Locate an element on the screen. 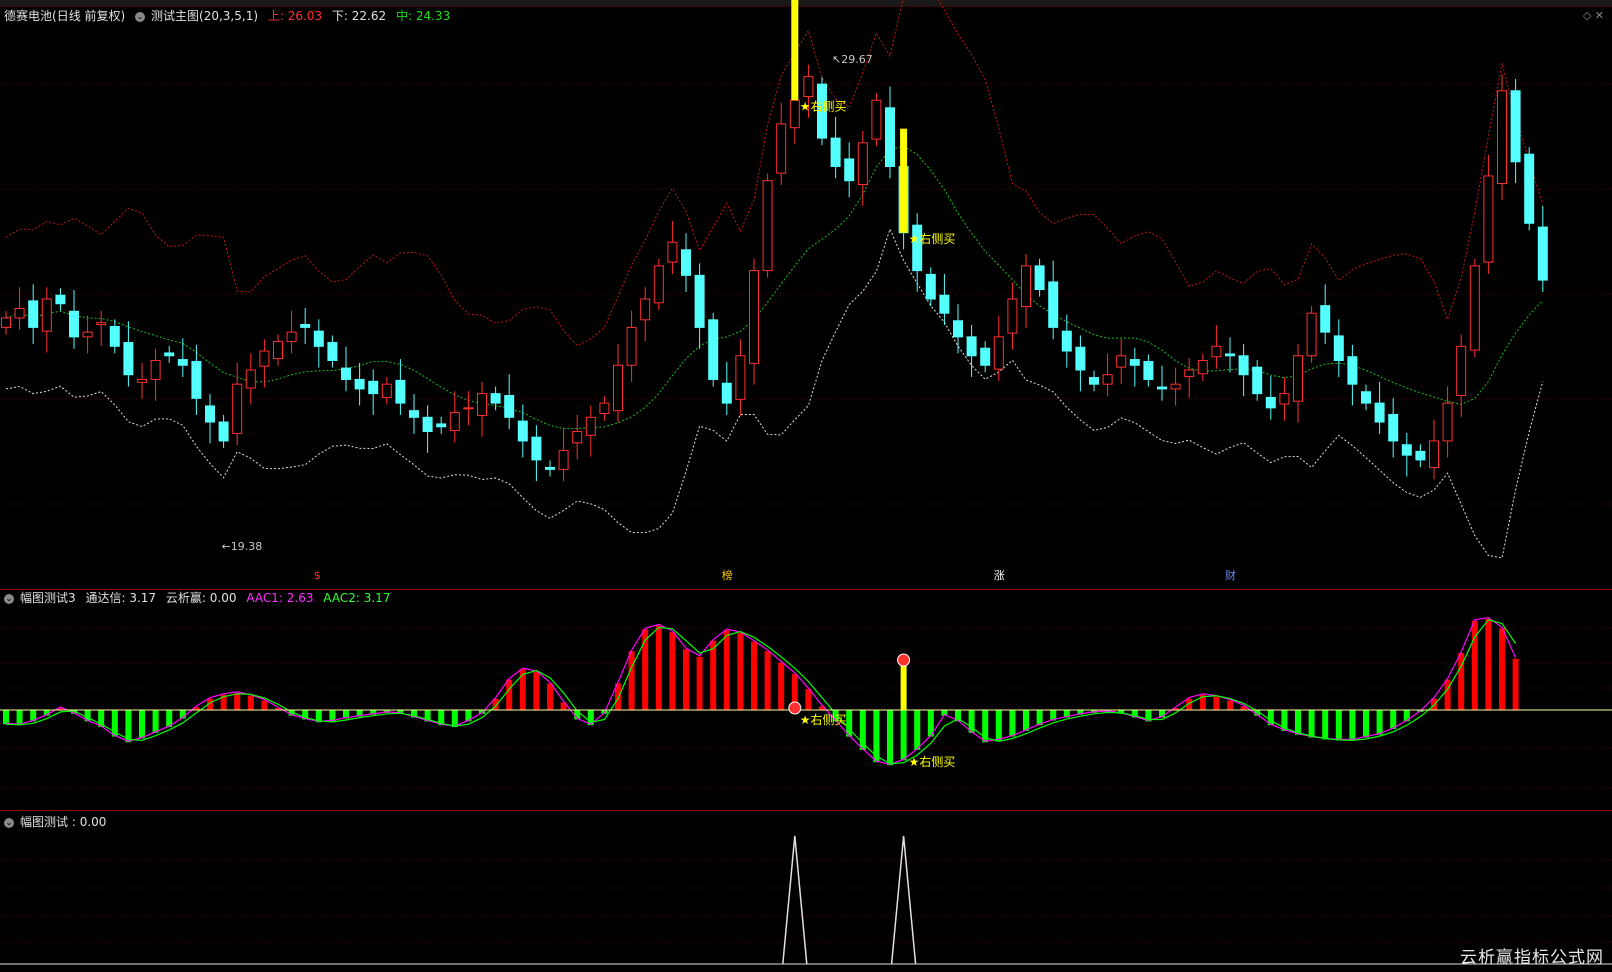 The image size is (1612, 972). settings-icon: ⌄ is located at coordinates (140, 16).